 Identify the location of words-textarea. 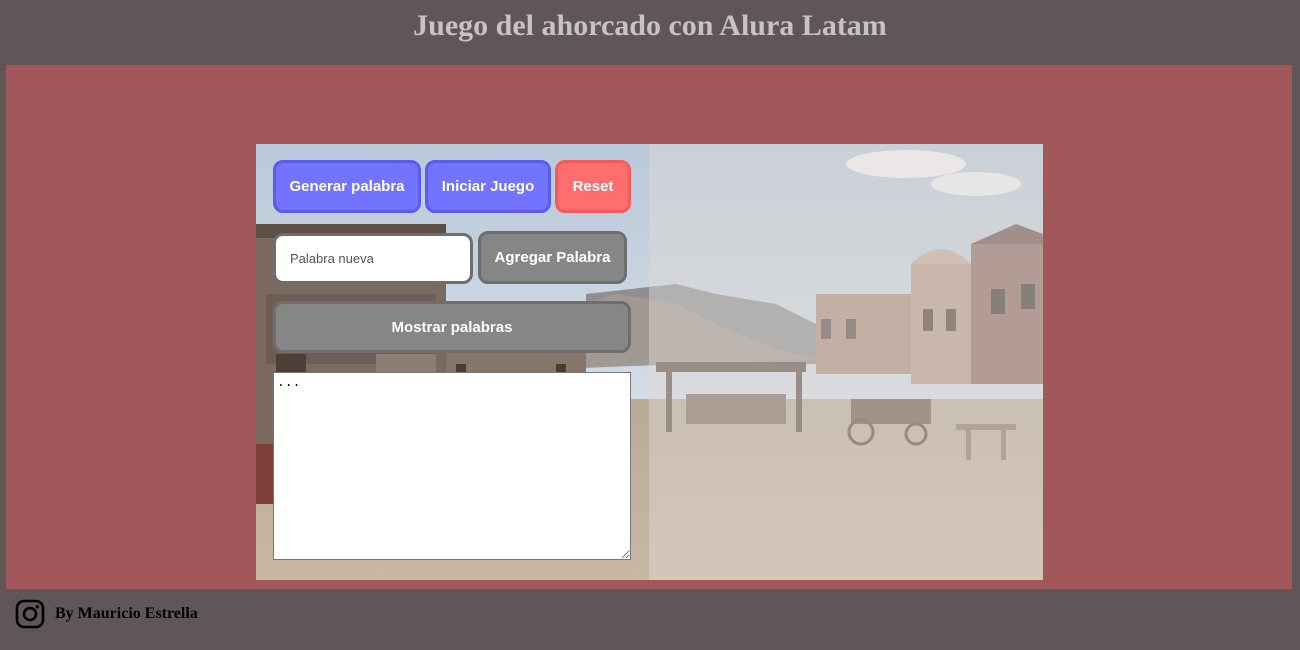
(452, 466).